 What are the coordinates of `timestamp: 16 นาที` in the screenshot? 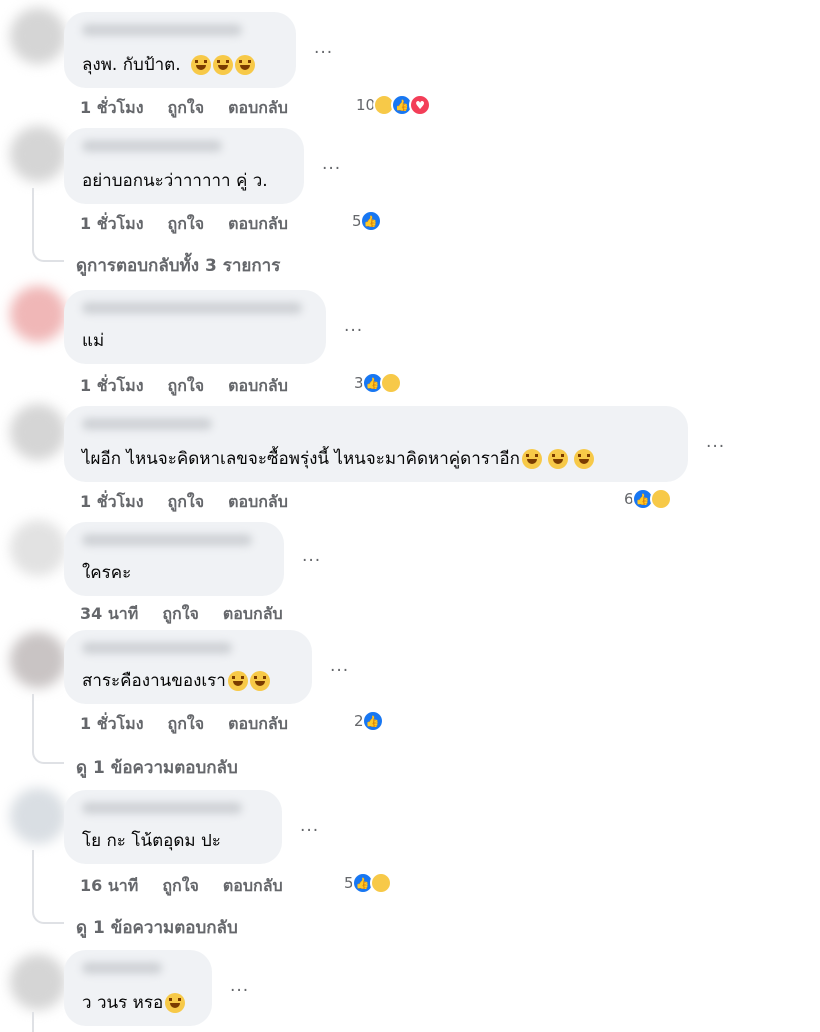 It's located at (109, 886).